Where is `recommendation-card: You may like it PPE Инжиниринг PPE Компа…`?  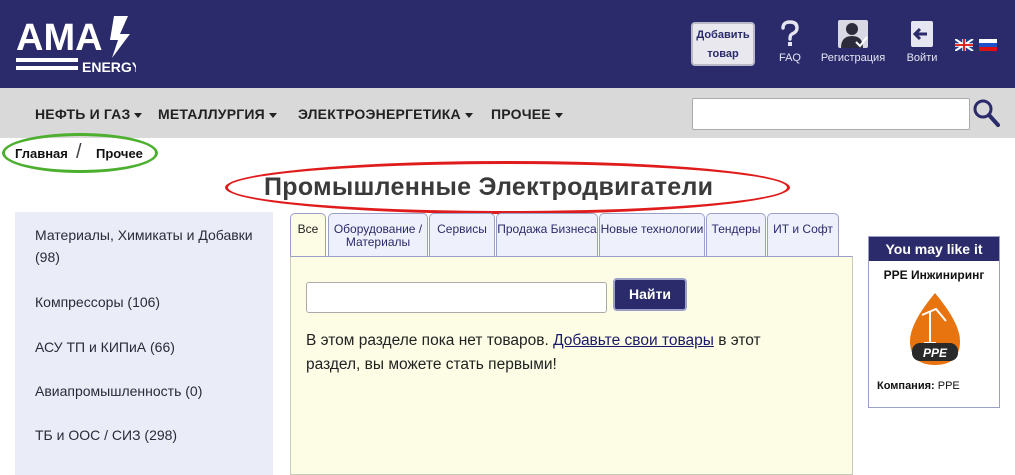
recommendation-card: You may like it PPE Инжиниринг PPE Компа… is located at coordinates (934, 322).